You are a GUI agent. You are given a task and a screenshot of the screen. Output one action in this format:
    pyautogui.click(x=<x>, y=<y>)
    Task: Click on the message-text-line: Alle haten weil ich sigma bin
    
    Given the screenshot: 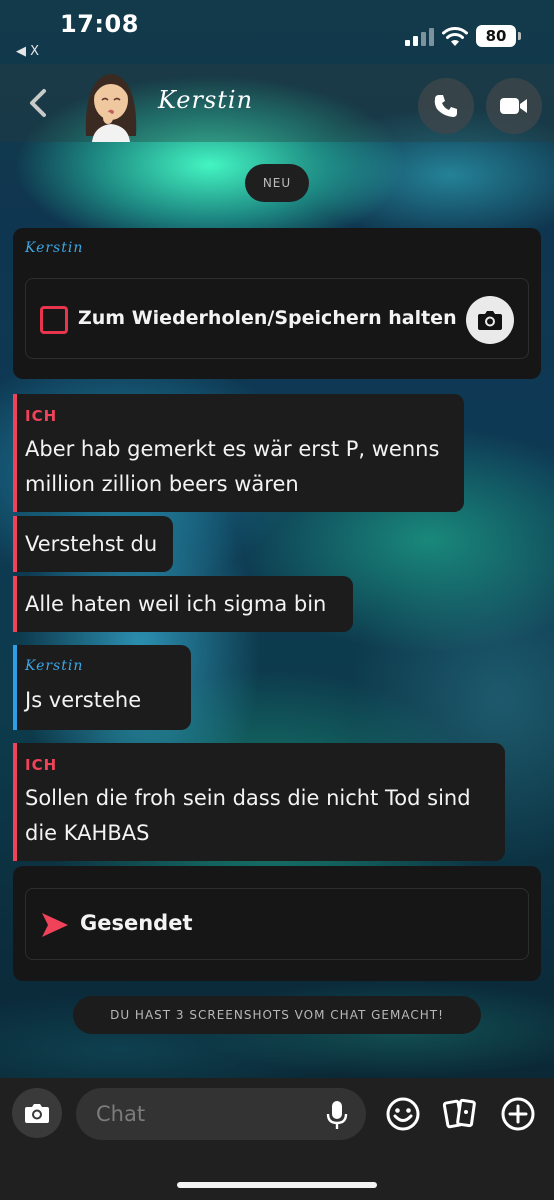 What is the action you would take?
    pyautogui.click(x=176, y=604)
    